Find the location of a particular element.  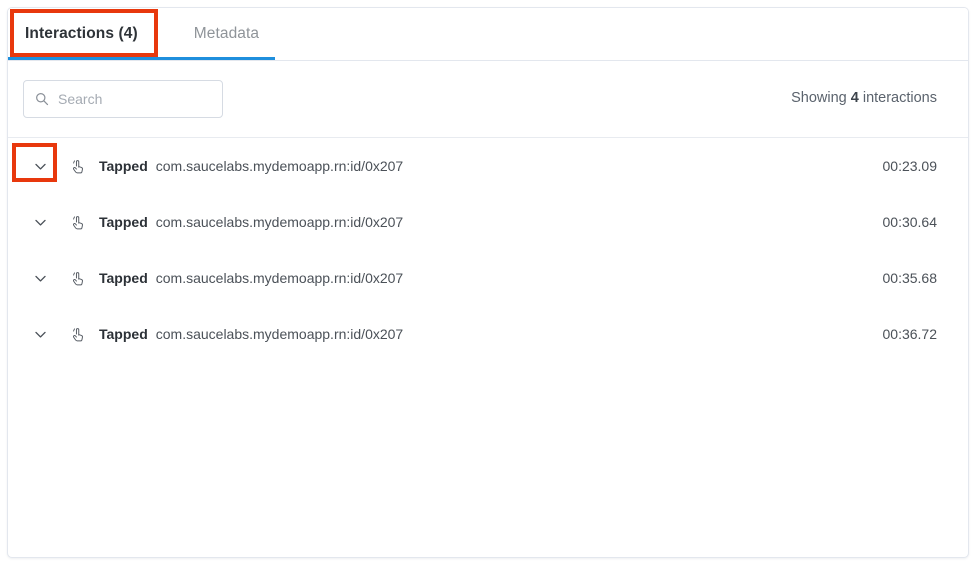

interaction-timestamp: 00:36.72 is located at coordinates (910, 334).